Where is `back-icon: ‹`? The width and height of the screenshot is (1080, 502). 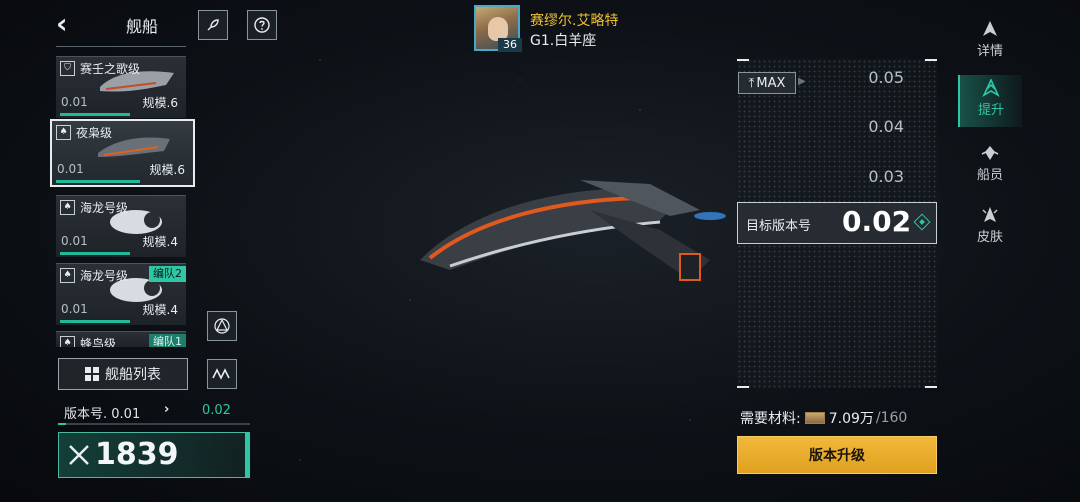 back-icon: ‹ is located at coordinates (71, 25).